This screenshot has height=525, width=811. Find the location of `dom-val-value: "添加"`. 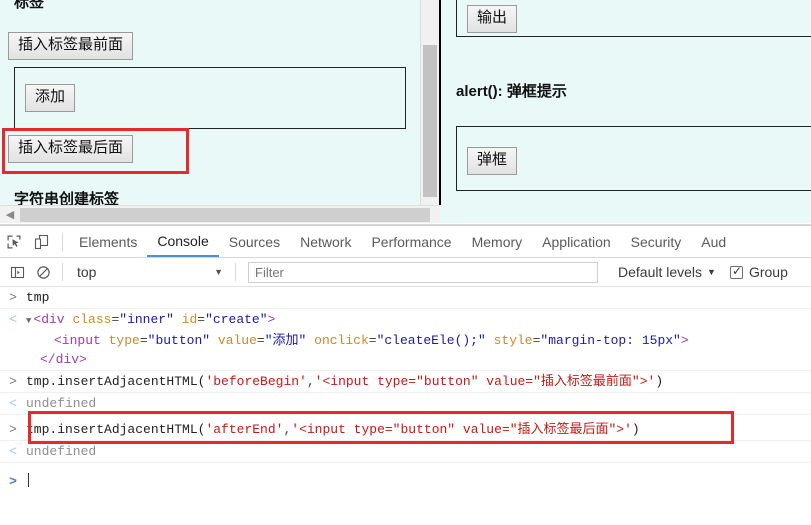

dom-val-value: "添加" is located at coordinates (285, 340).